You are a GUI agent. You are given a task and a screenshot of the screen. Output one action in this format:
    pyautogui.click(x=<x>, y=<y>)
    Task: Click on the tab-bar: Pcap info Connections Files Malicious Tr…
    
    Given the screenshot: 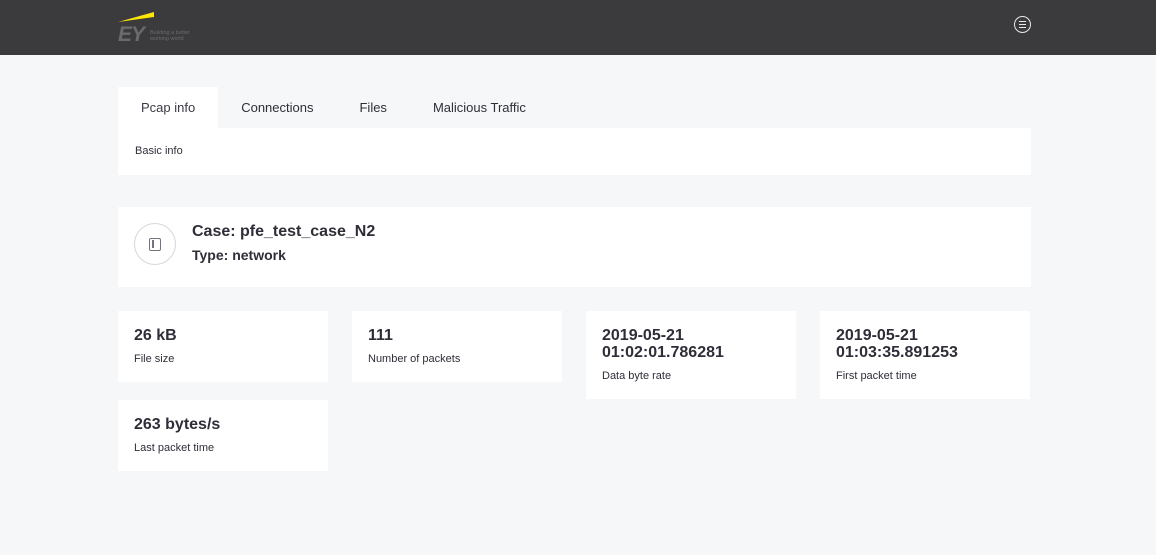 What is the action you would take?
    pyautogui.click(x=333, y=107)
    